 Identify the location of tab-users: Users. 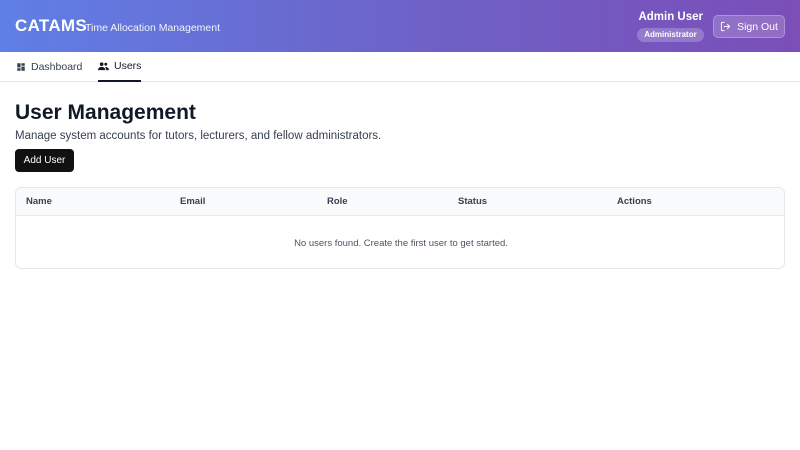
(120, 67).